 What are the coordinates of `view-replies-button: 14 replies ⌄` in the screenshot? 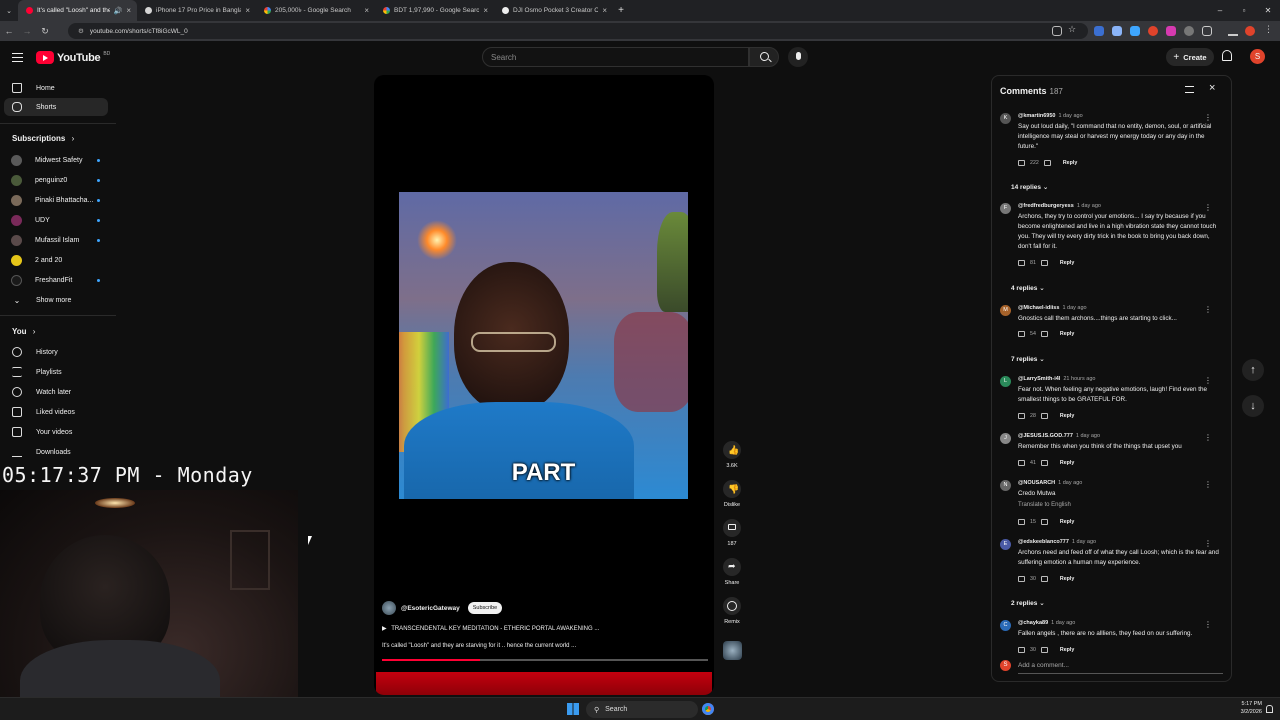 It's located at (1029, 187).